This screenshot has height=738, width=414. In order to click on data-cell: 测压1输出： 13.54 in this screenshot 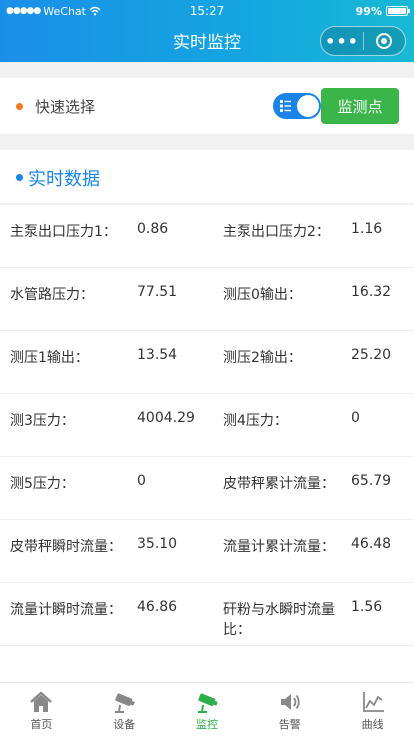, I will do `click(103, 362)`.